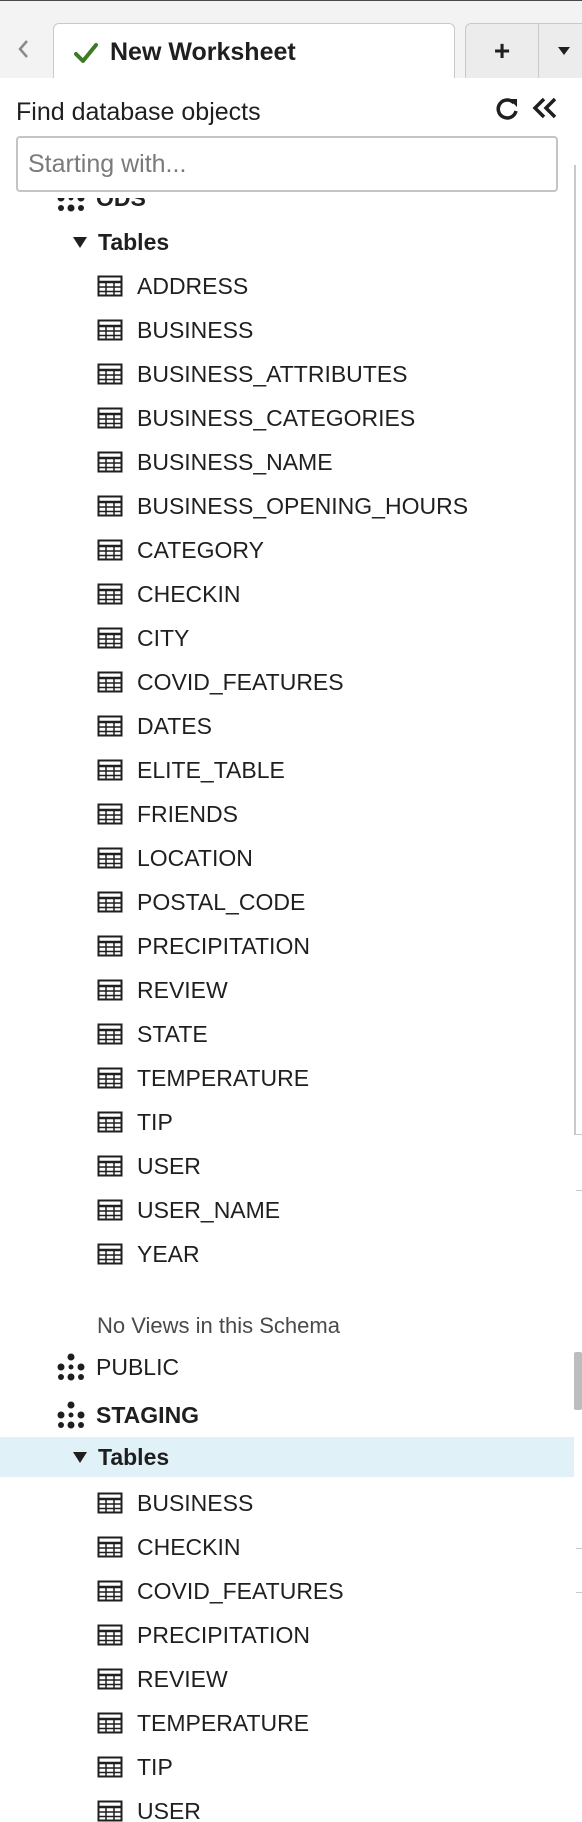 This screenshot has width=582, height=1822. What do you see at coordinates (23, 49) in the screenshot?
I see `scroll-tabs-left-button` at bounding box center [23, 49].